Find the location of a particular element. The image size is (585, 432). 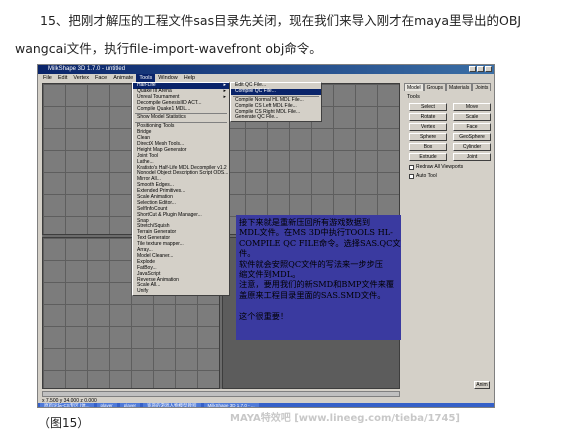

menu-vertex: Vertex is located at coordinates (81, 78).